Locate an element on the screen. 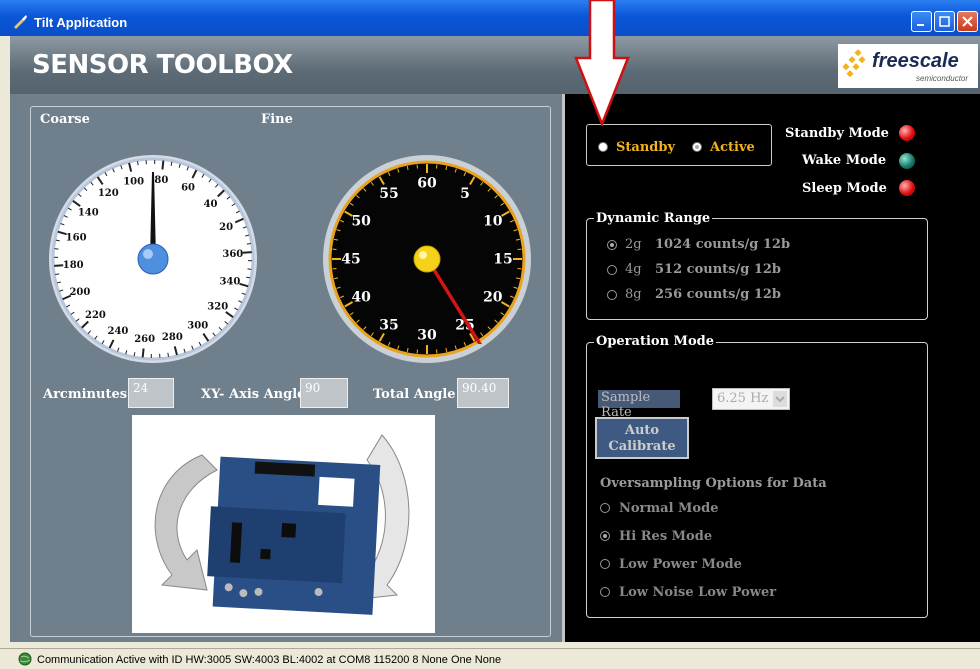  gauge-tick-label: 15 is located at coordinates (502, 260).